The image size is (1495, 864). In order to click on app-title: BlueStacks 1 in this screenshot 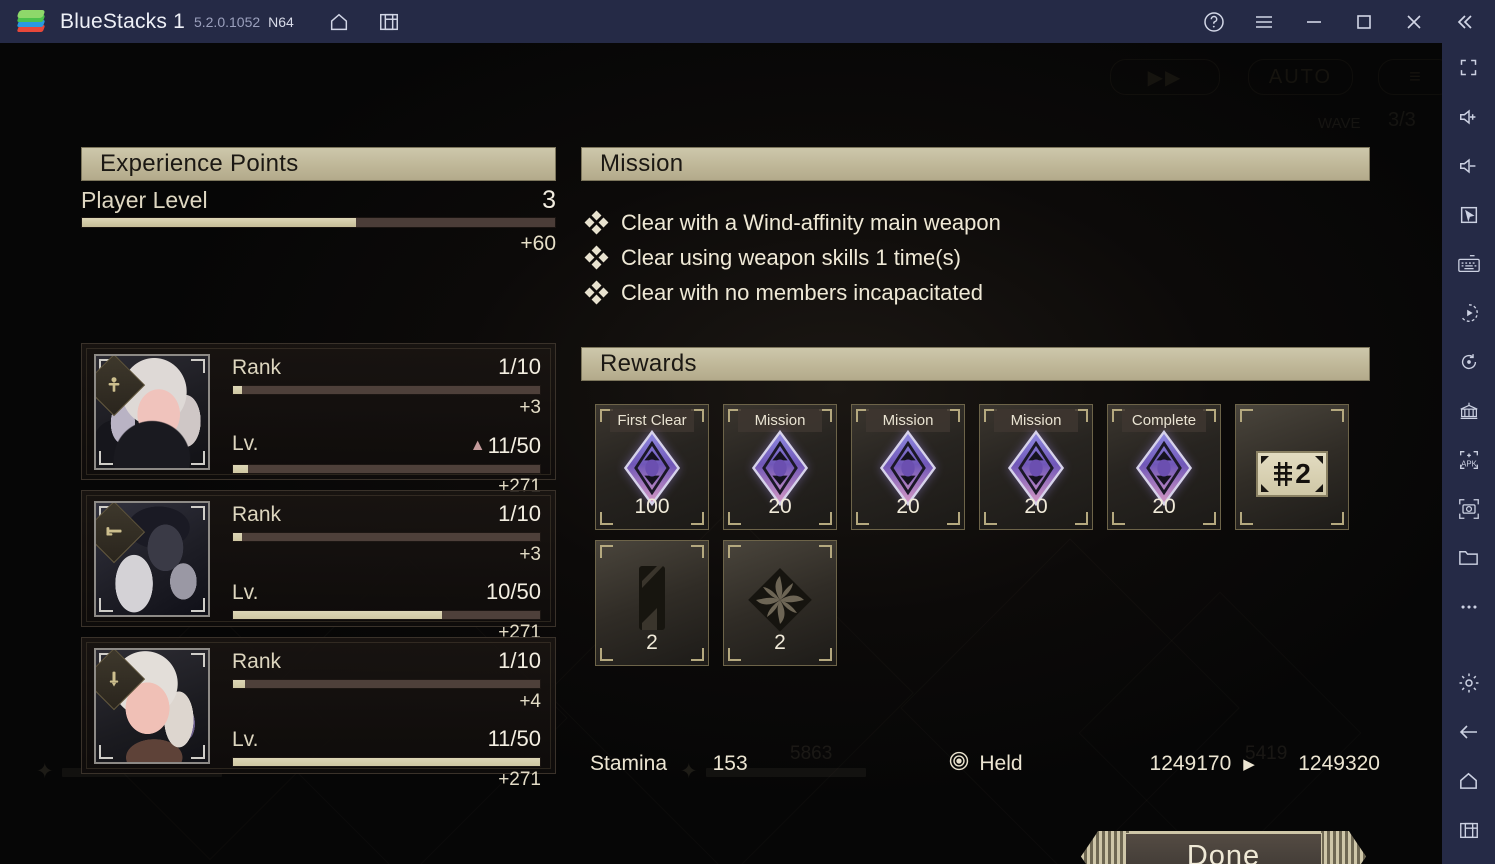, I will do `click(122, 21)`.